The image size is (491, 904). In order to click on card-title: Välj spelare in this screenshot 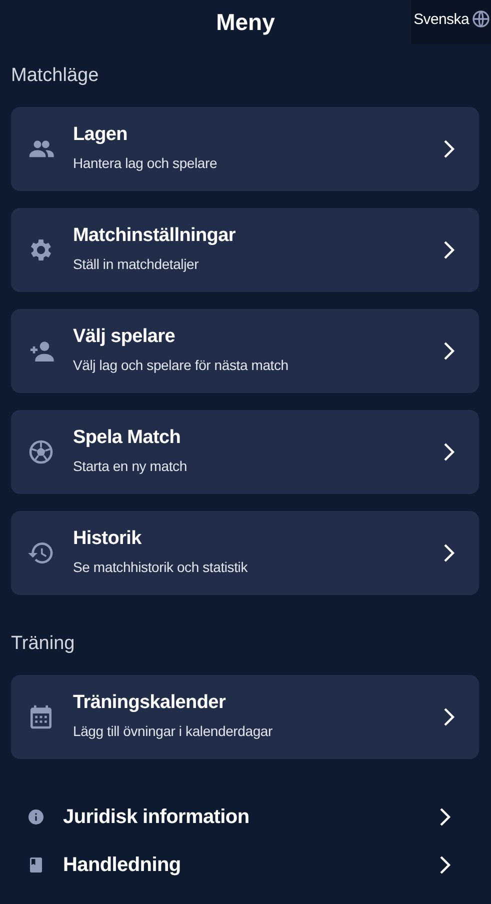, I will do `click(124, 337)`.